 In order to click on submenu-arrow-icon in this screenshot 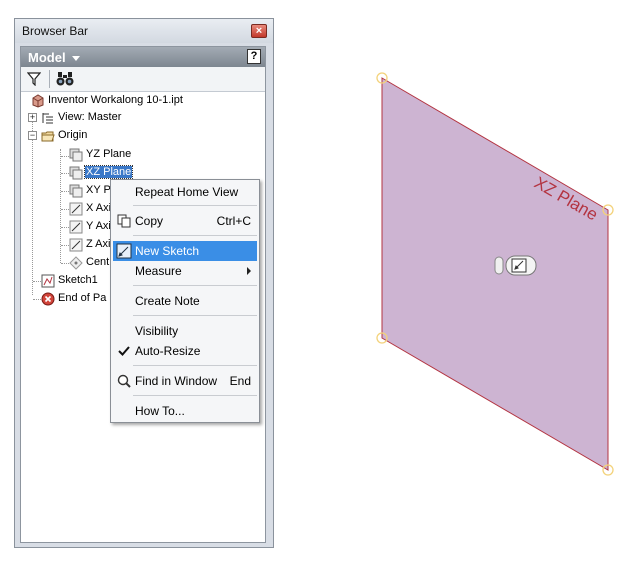, I will do `click(249, 271)`.